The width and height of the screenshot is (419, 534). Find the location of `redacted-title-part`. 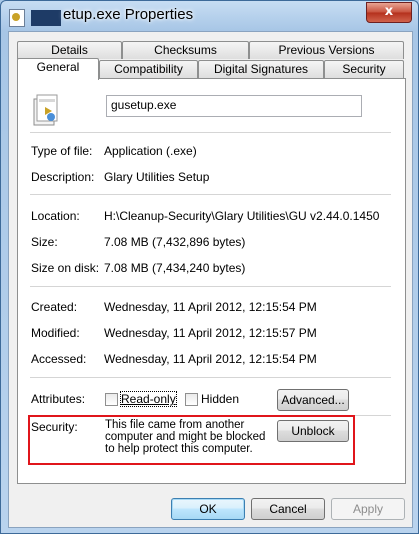

redacted-title-part is located at coordinates (46, 18).